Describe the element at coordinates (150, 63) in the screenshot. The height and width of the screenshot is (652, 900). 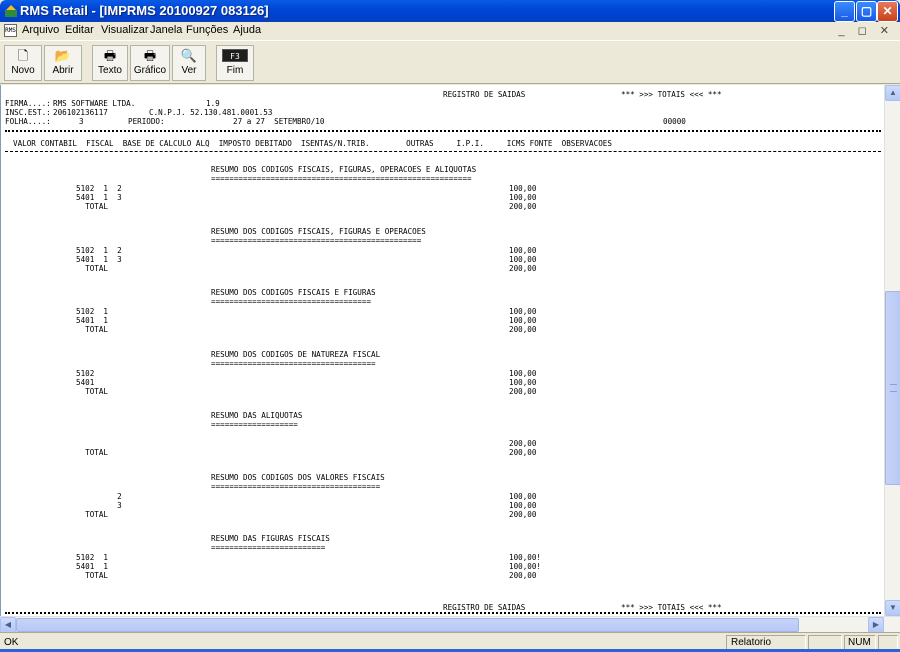
I see `grafico-button: 🖶 Gráfico` at that location.